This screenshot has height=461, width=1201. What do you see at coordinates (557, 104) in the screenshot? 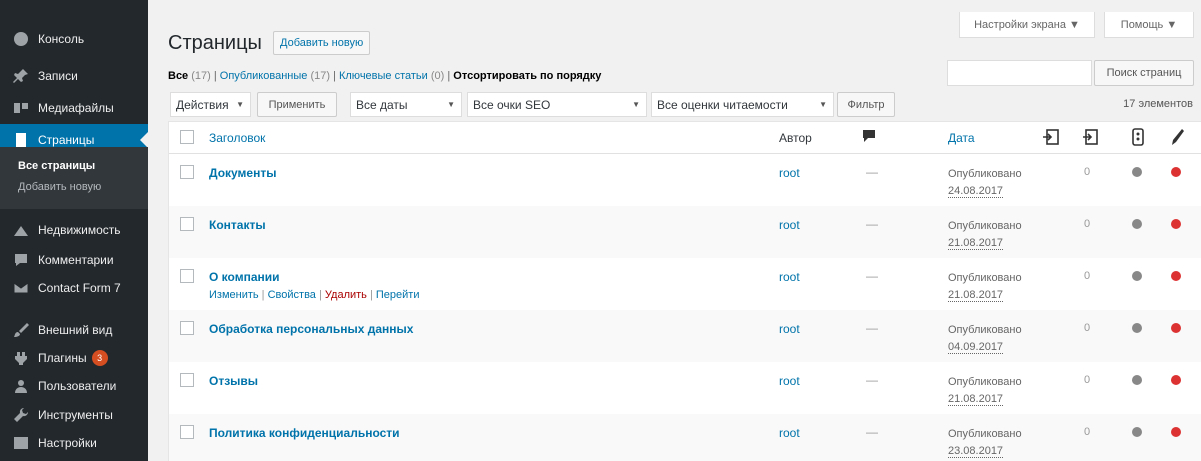
I see `seo-score-select: Все очки SEO ▼` at bounding box center [557, 104].